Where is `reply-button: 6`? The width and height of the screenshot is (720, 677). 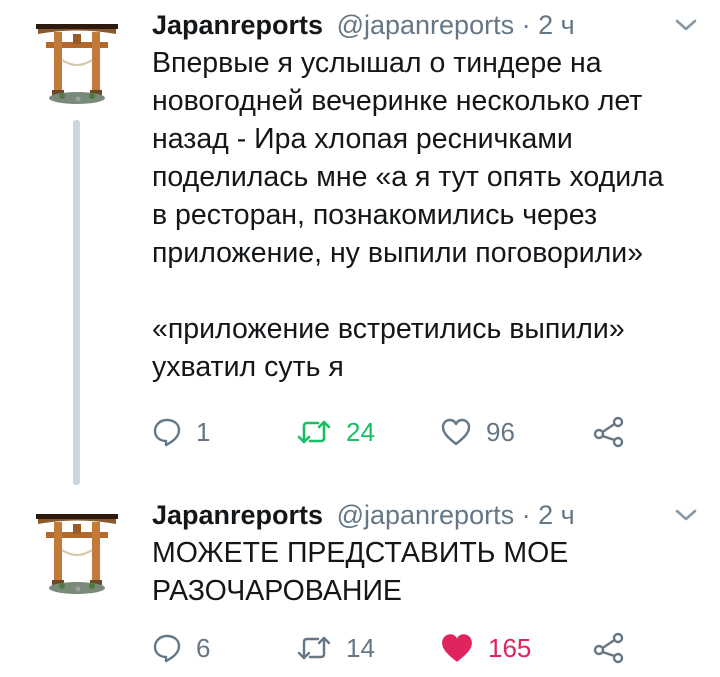 reply-button: 6 is located at coordinates (181, 648).